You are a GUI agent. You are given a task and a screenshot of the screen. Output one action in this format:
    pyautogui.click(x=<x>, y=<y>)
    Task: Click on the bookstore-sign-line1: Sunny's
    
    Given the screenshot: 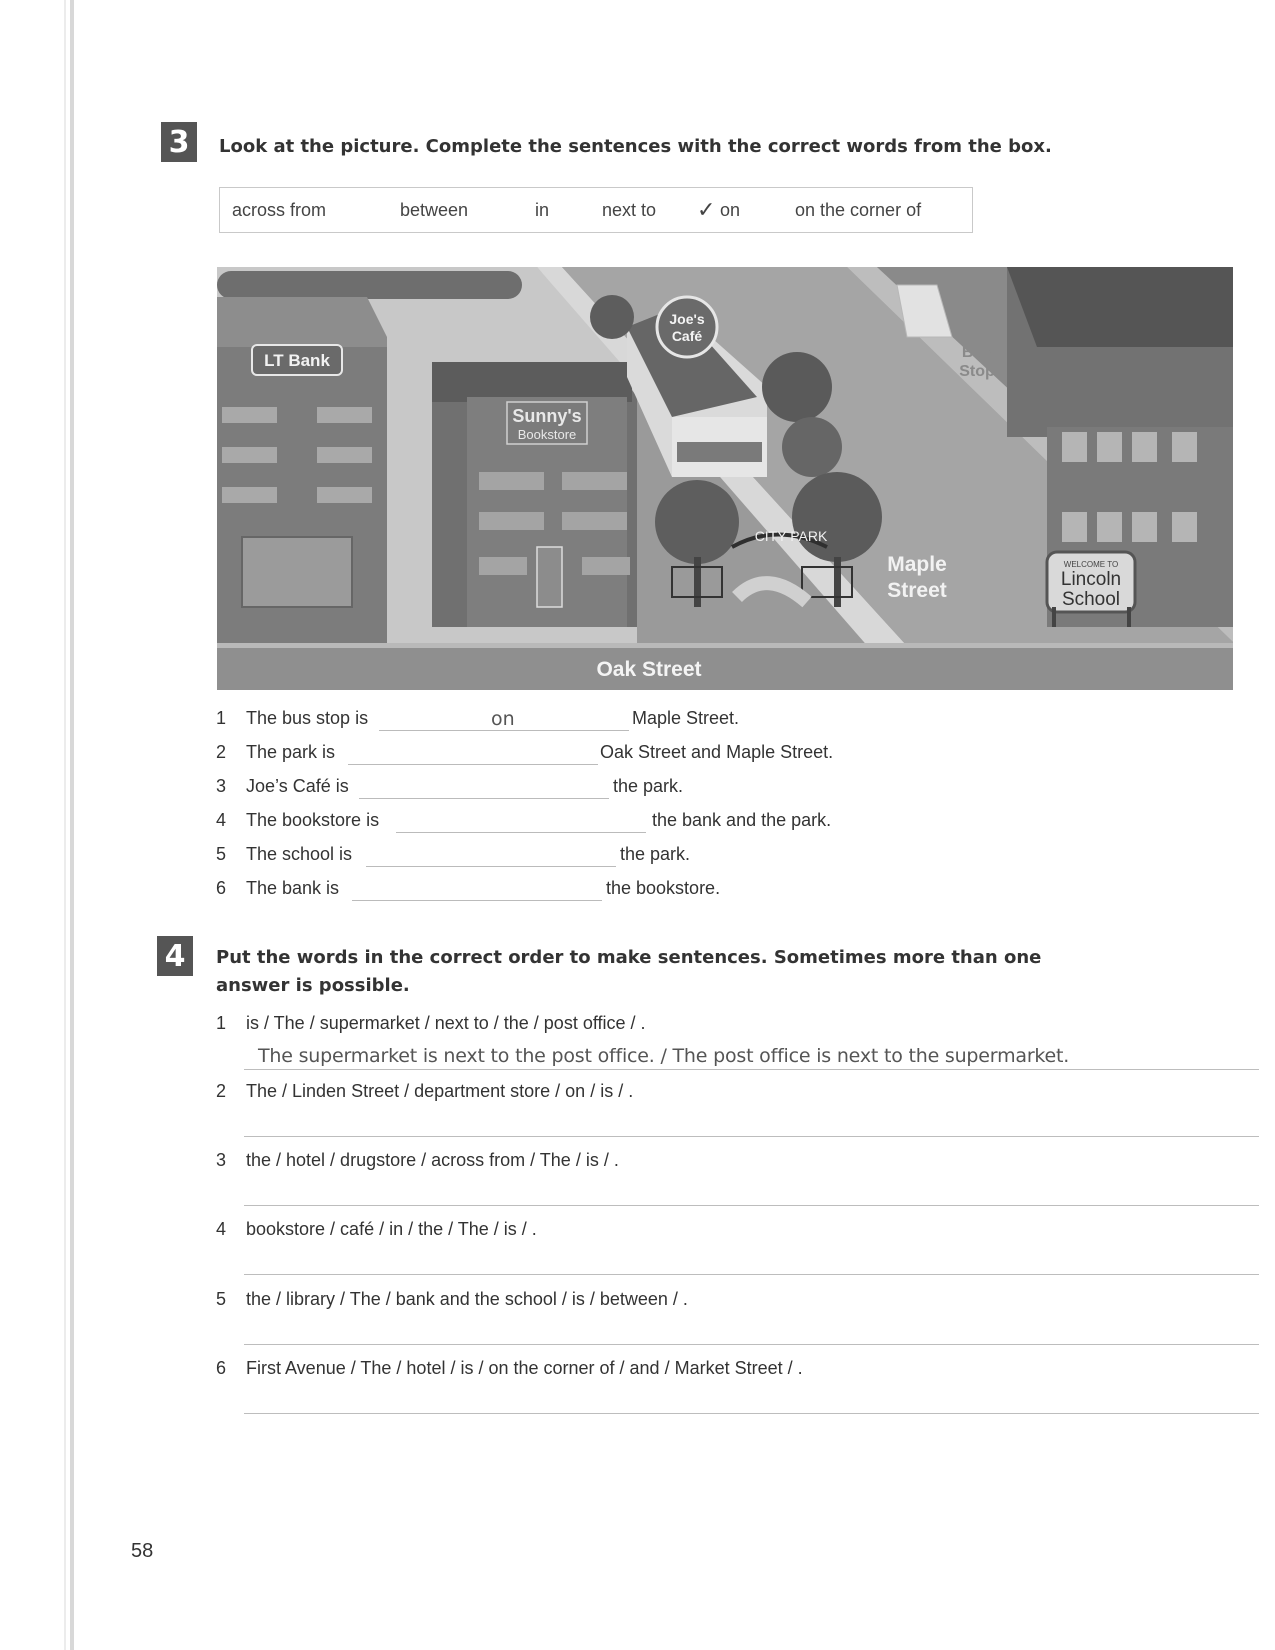 What is the action you would take?
    pyautogui.click(x=546, y=416)
    